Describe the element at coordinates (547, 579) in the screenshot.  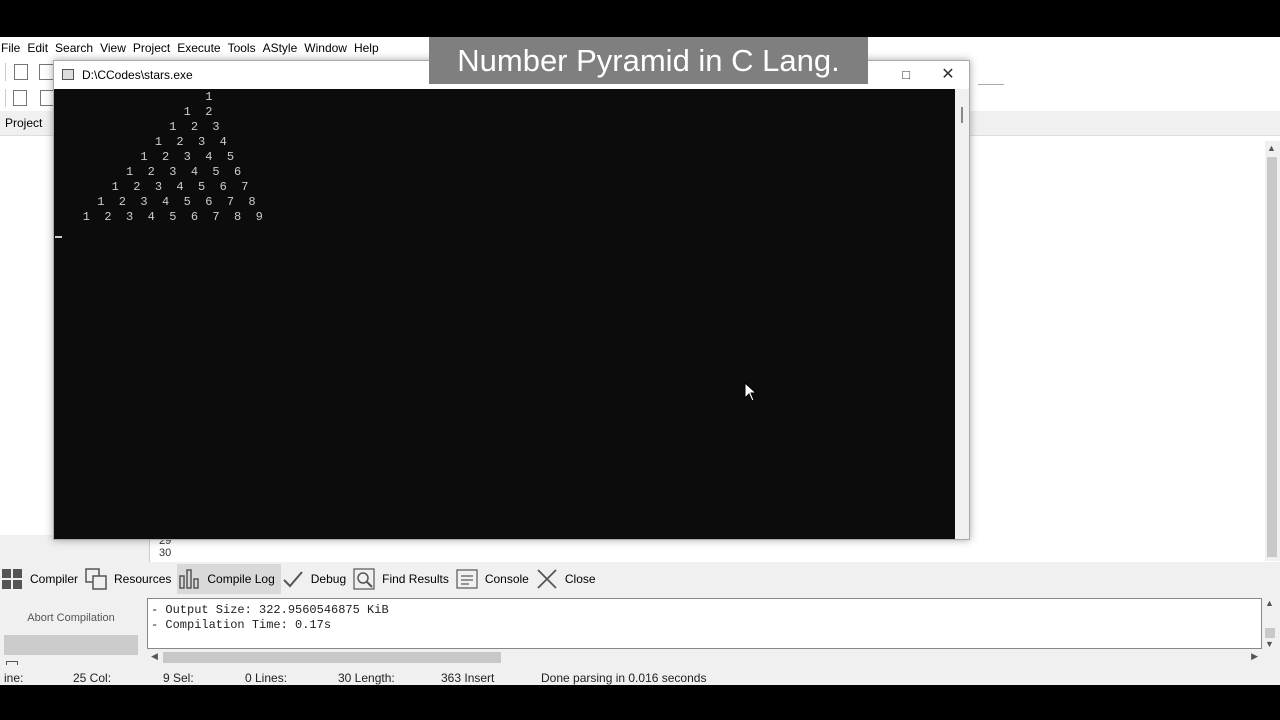
I see `close-icon` at that location.